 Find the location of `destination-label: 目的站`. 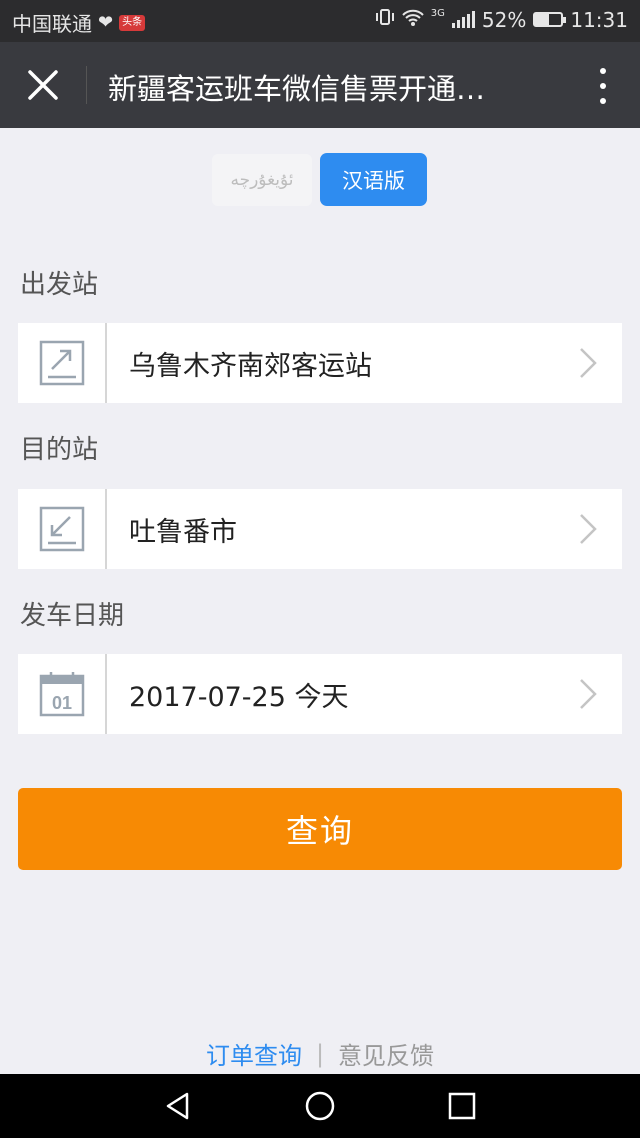

destination-label: 目的站 is located at coordinates (59, 450).